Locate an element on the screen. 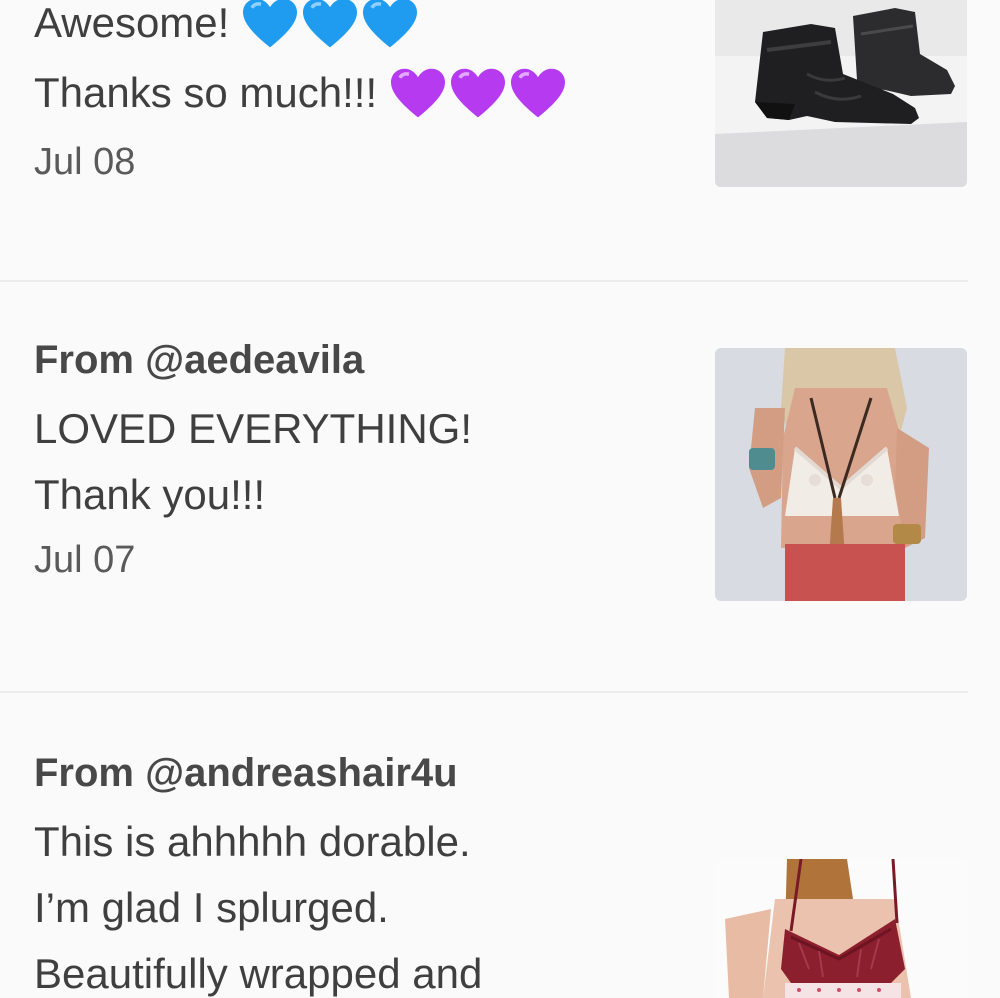 The height and width of the screenshot is (998, 1000). note-text-block: Awesome! Thanks so much!!! Jul 08 is located at coordinates (359, 93).